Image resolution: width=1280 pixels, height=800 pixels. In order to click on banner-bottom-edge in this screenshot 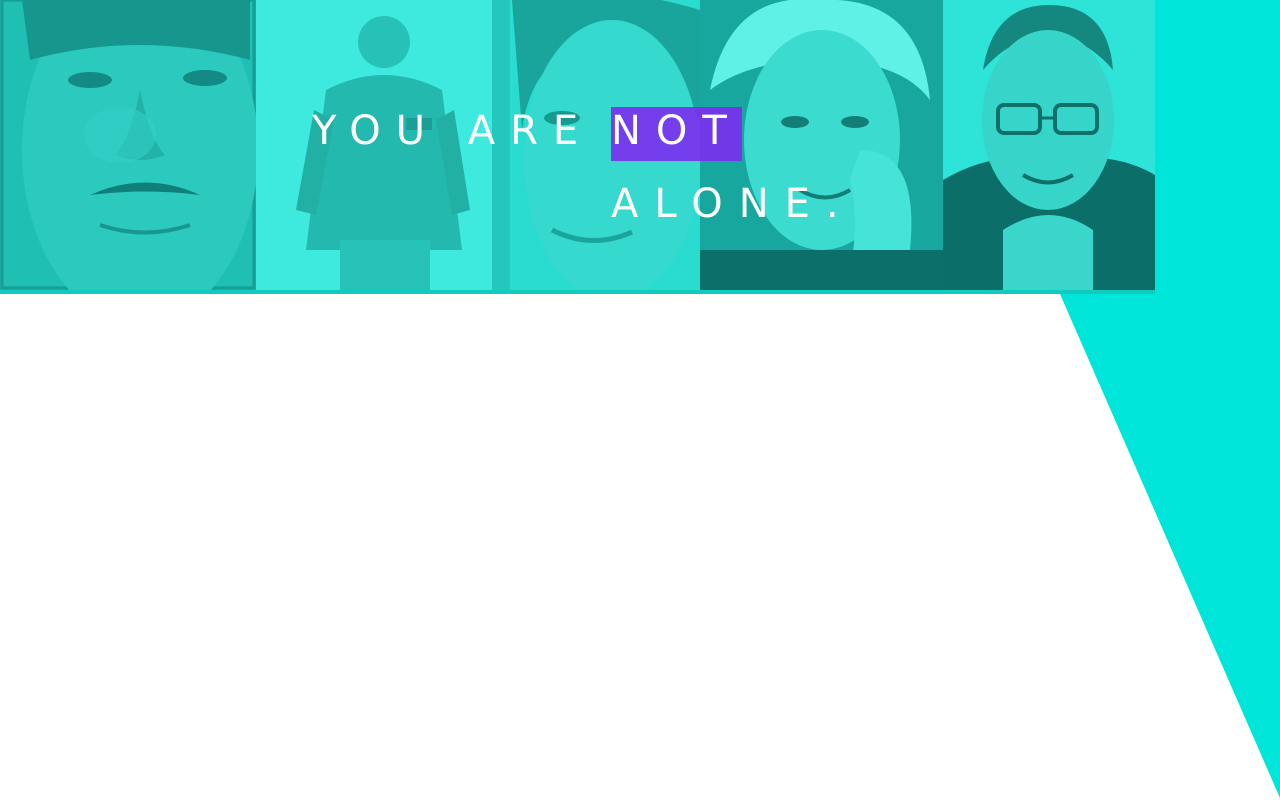, I will do `click(577, 292)`.